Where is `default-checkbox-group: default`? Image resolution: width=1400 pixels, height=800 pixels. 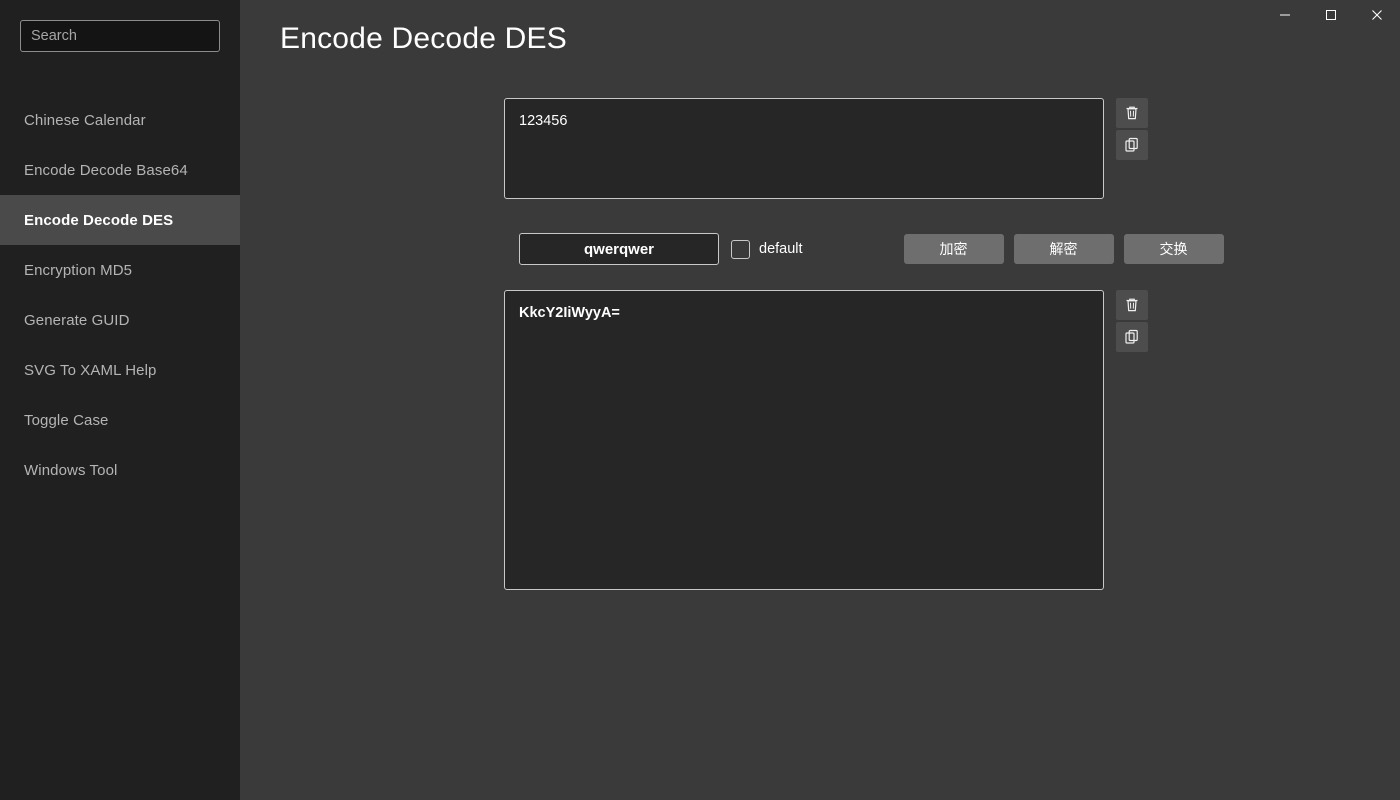 default-checkbox-group: default is located at coordinates (767, 249).